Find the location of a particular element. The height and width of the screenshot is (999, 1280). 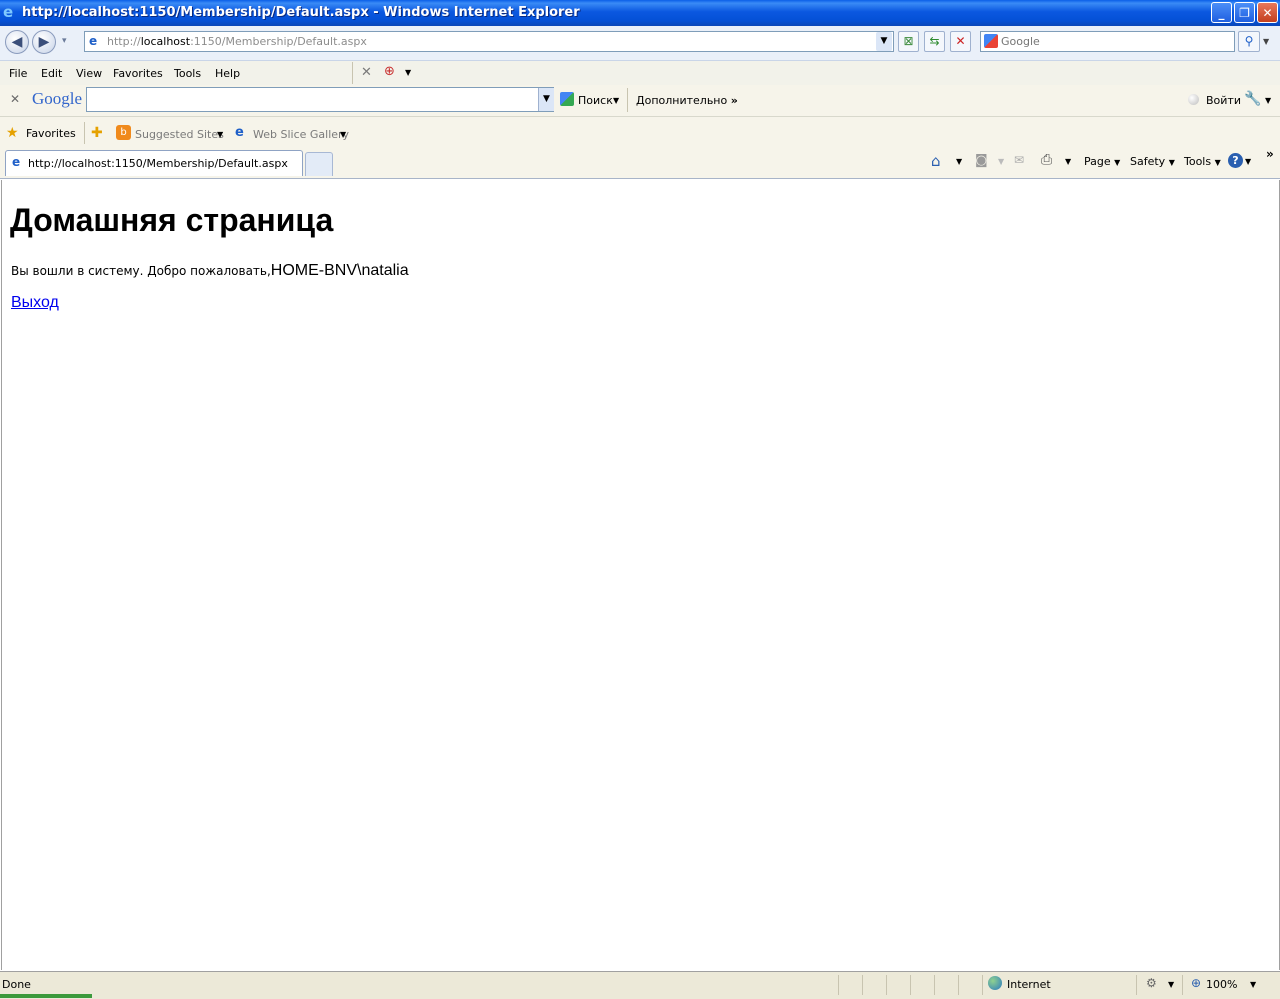

google-search-dropdown-button: ▼ is located at coordinates (546, 99).